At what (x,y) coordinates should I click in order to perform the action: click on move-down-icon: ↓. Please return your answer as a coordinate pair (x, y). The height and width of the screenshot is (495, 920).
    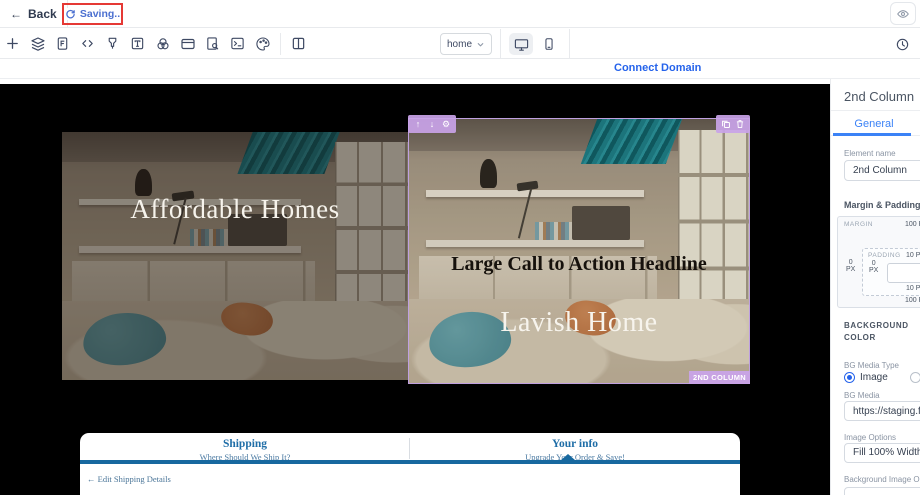
    Looking at the image, I should click on (432, 124).